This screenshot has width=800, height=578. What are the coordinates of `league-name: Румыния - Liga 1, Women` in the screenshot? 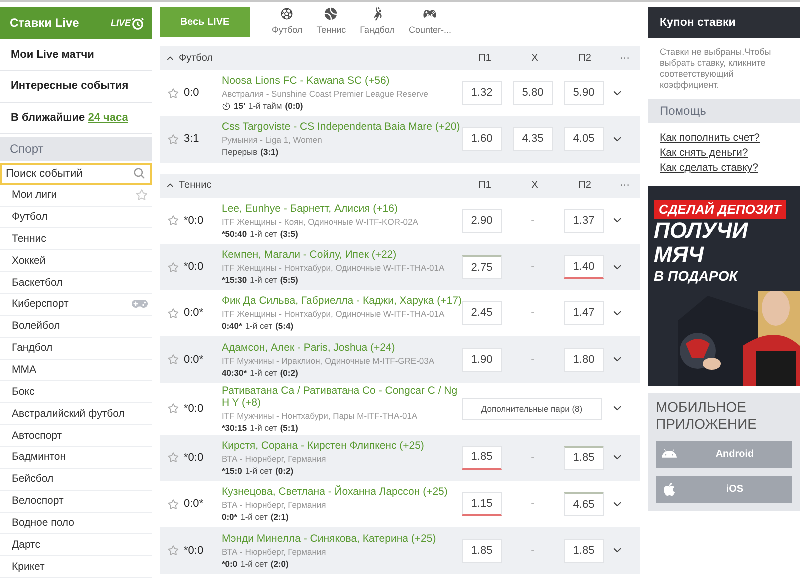 It's located at (273, 140).